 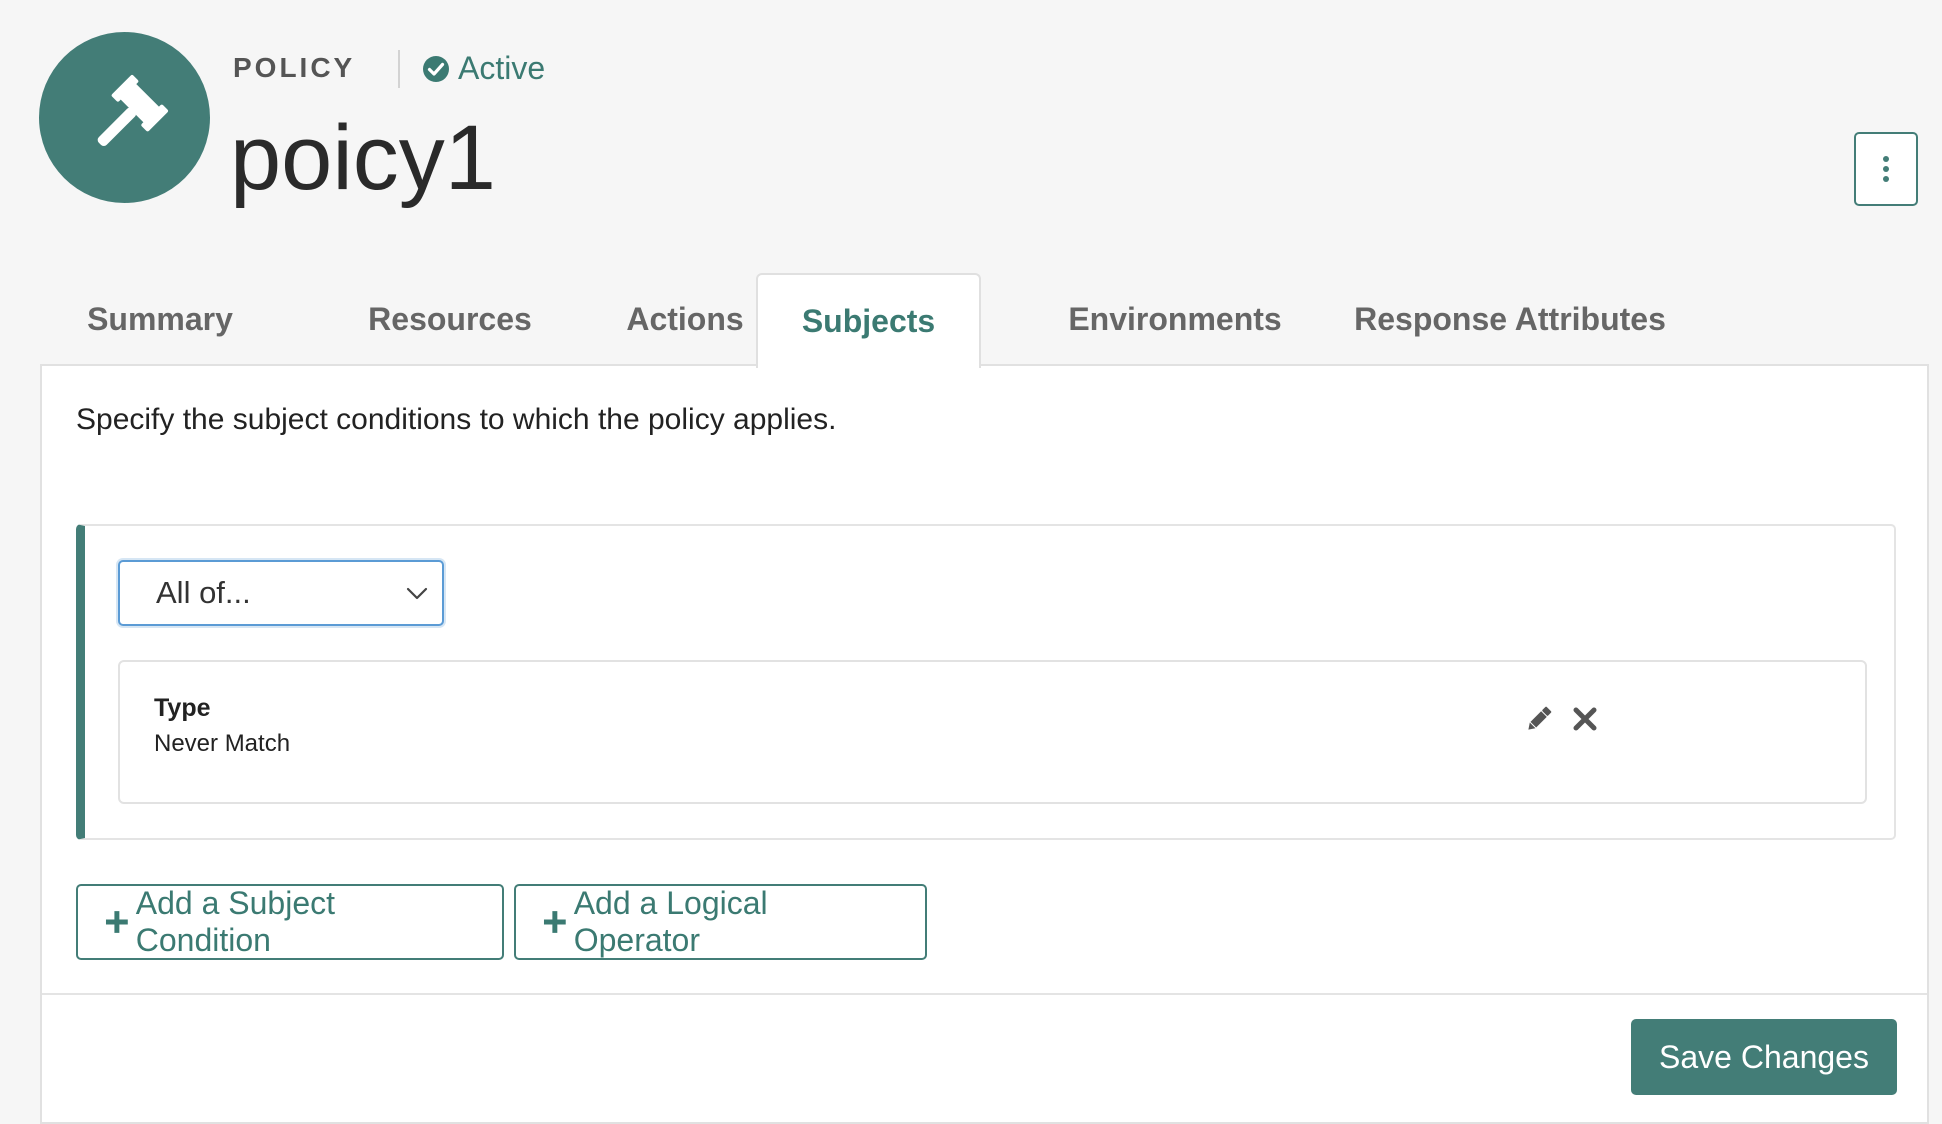 I want to click on add-logical-operator-label: Add a Logical Operator, so click(x=670, y=921).